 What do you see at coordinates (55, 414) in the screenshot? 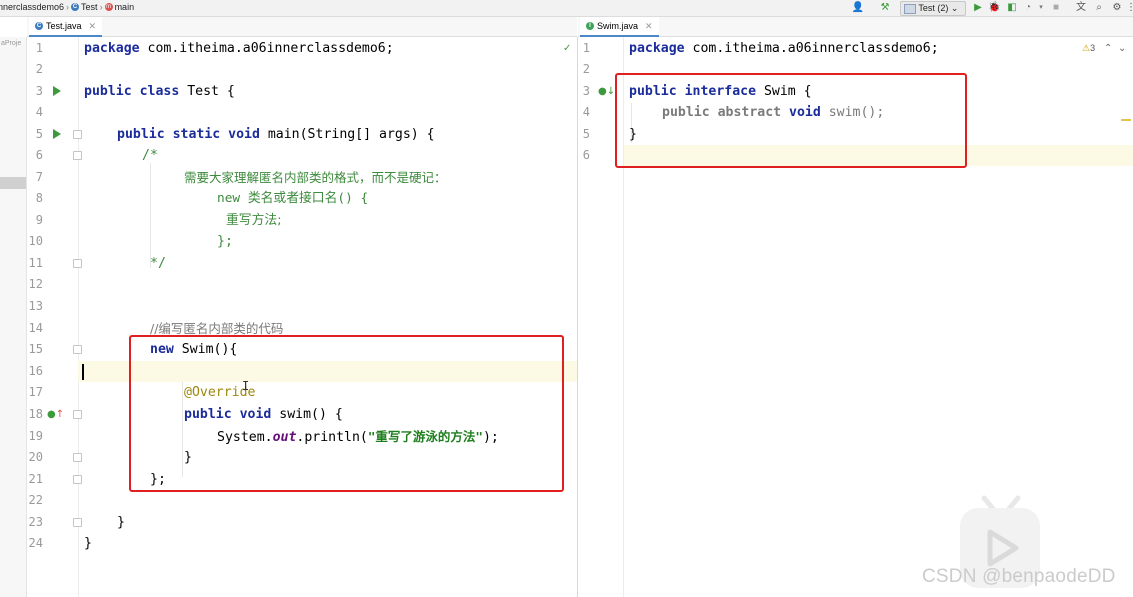
I see `implements-method-icon: ●↑` at bounding box center [55, 414].